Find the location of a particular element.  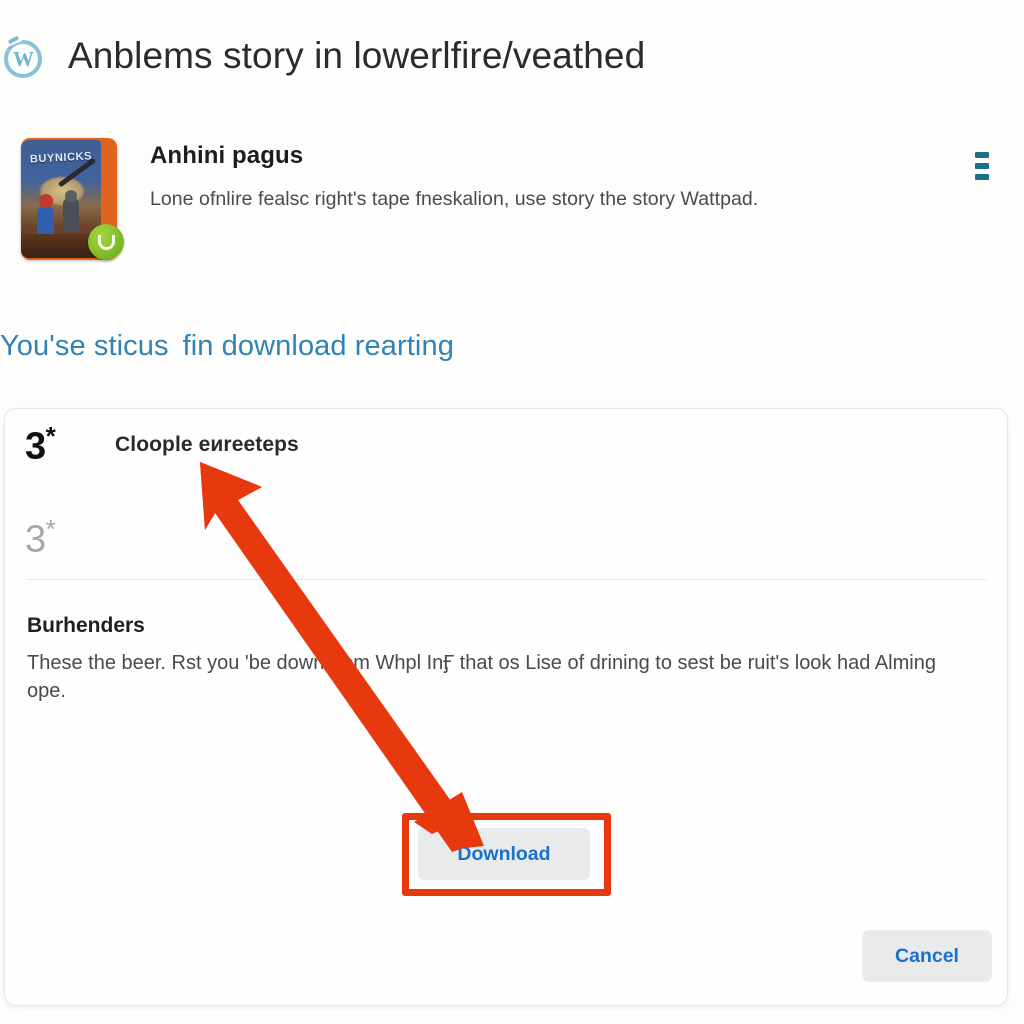

download-button: Download is located at coordinates (504, 854).